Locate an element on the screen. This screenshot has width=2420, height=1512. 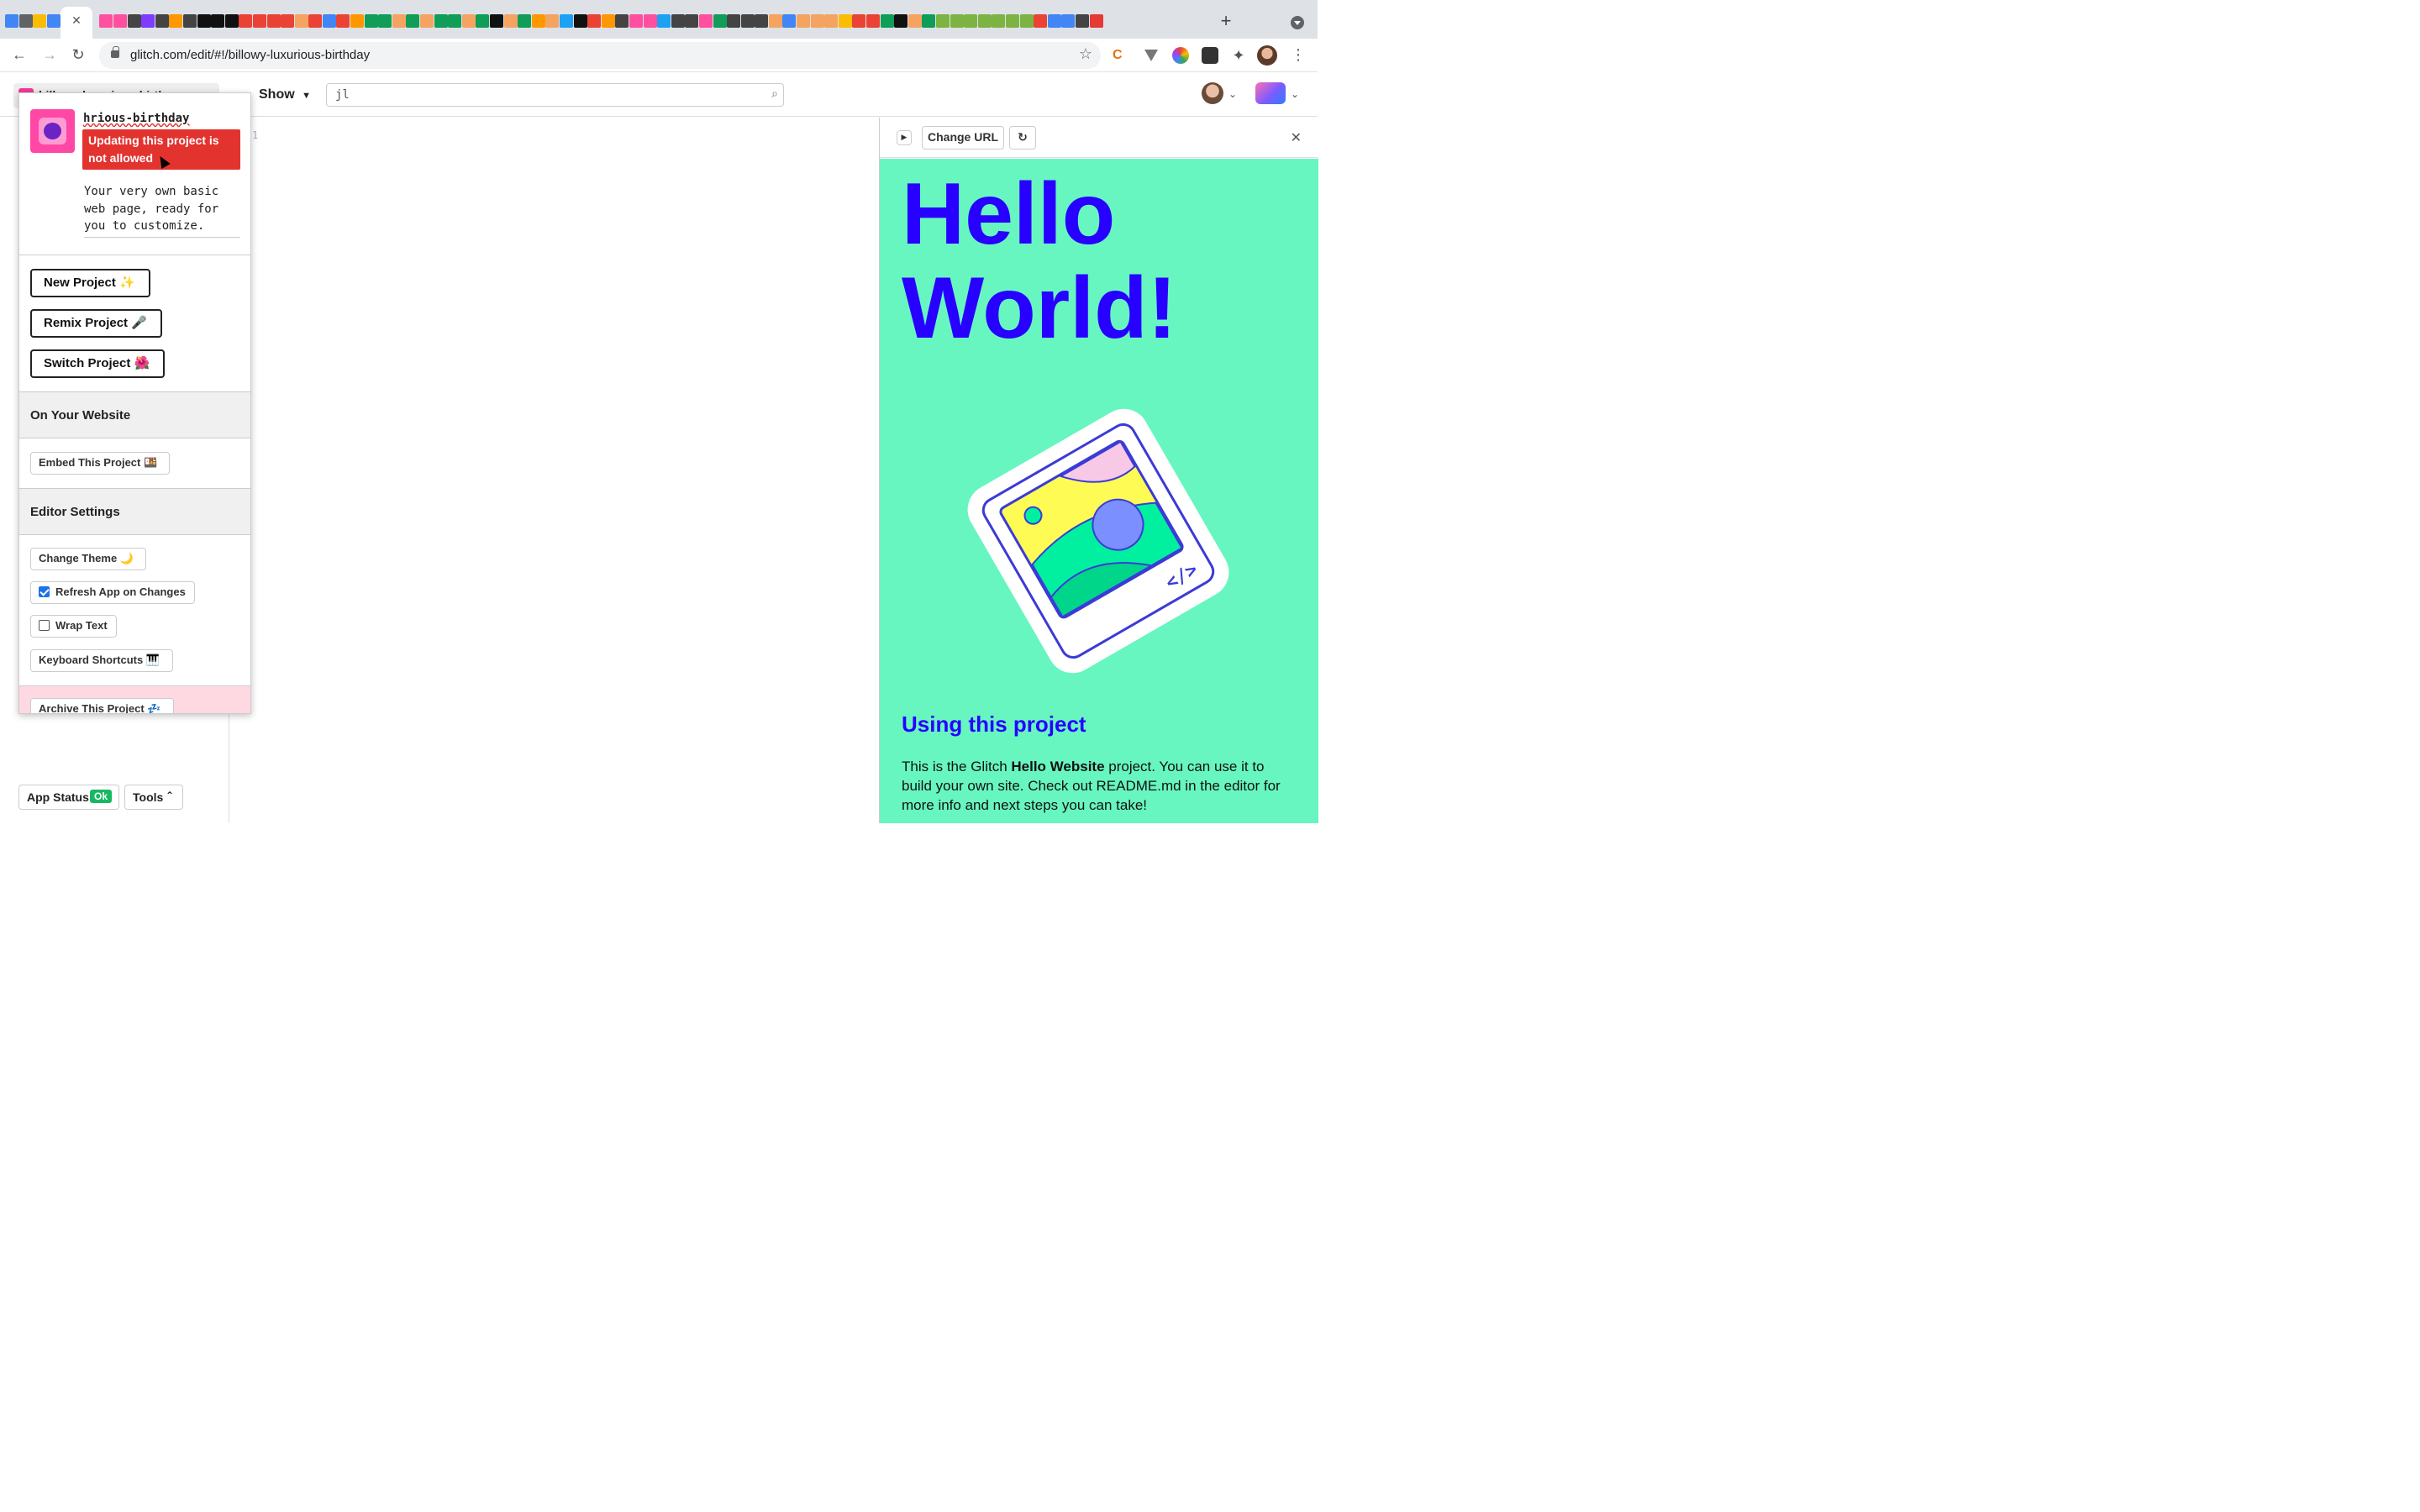
app-status-button: App Status Ok is located at coordinates (68, 797).